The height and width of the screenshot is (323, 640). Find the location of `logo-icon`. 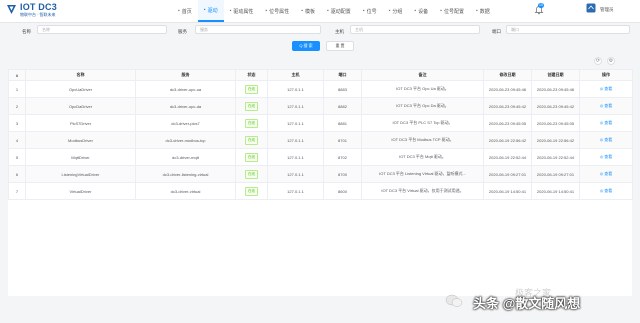

logo-icon is located at coordinates (11, 9).